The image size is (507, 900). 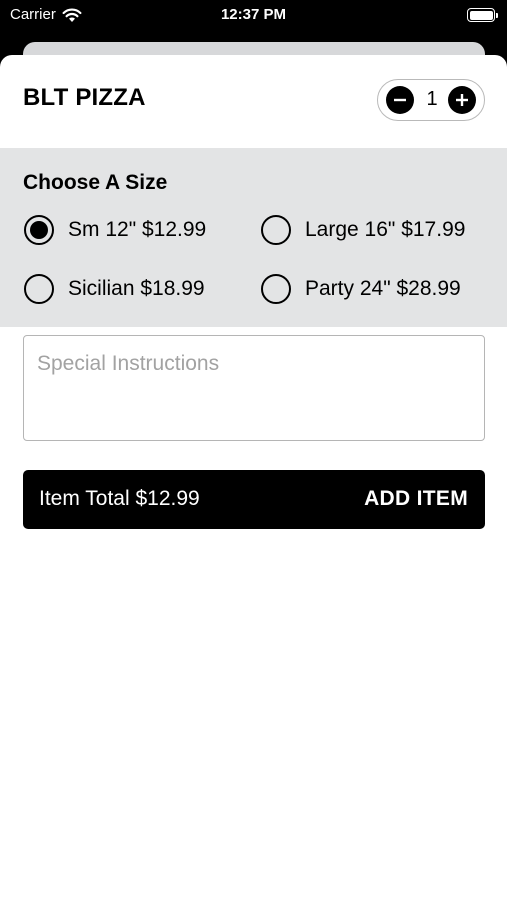 What do you see at coordinates (95, 182) in the screenshot?
I see `size-heading: Choose A Size` at bounding box center [95, 182].